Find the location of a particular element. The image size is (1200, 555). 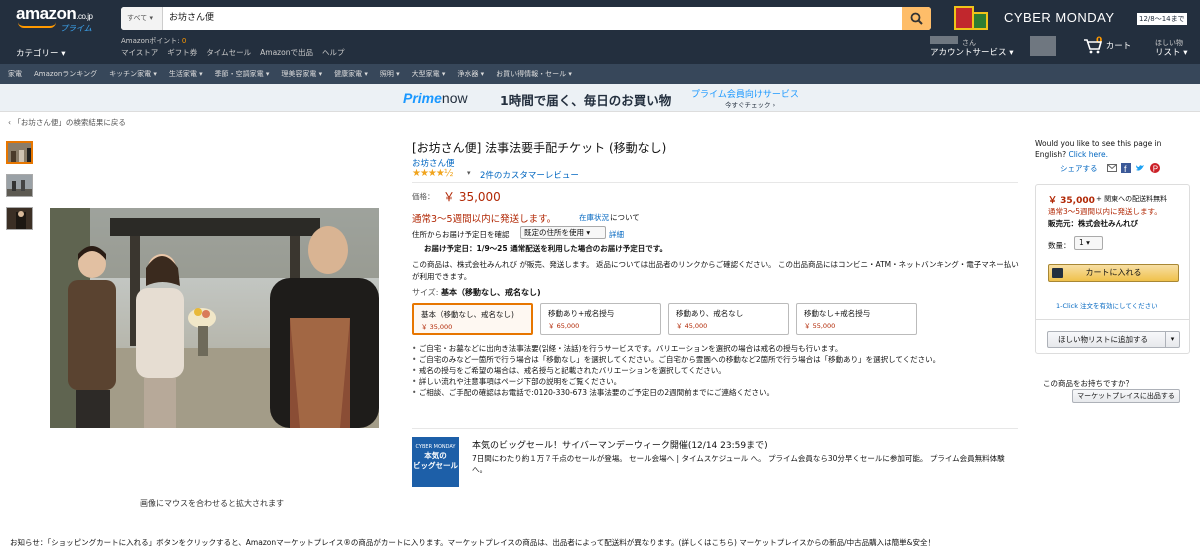

product-main-image is located at coordinates (214, 318).